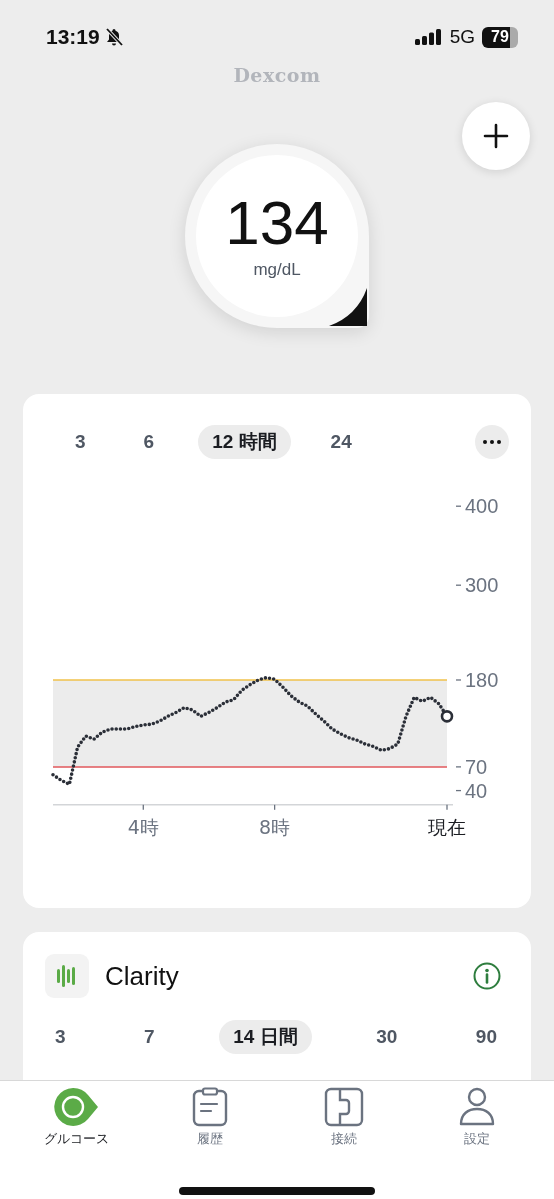 This screenshot has width=554, height=1199. I want to click on add-button, so click(496, 136).